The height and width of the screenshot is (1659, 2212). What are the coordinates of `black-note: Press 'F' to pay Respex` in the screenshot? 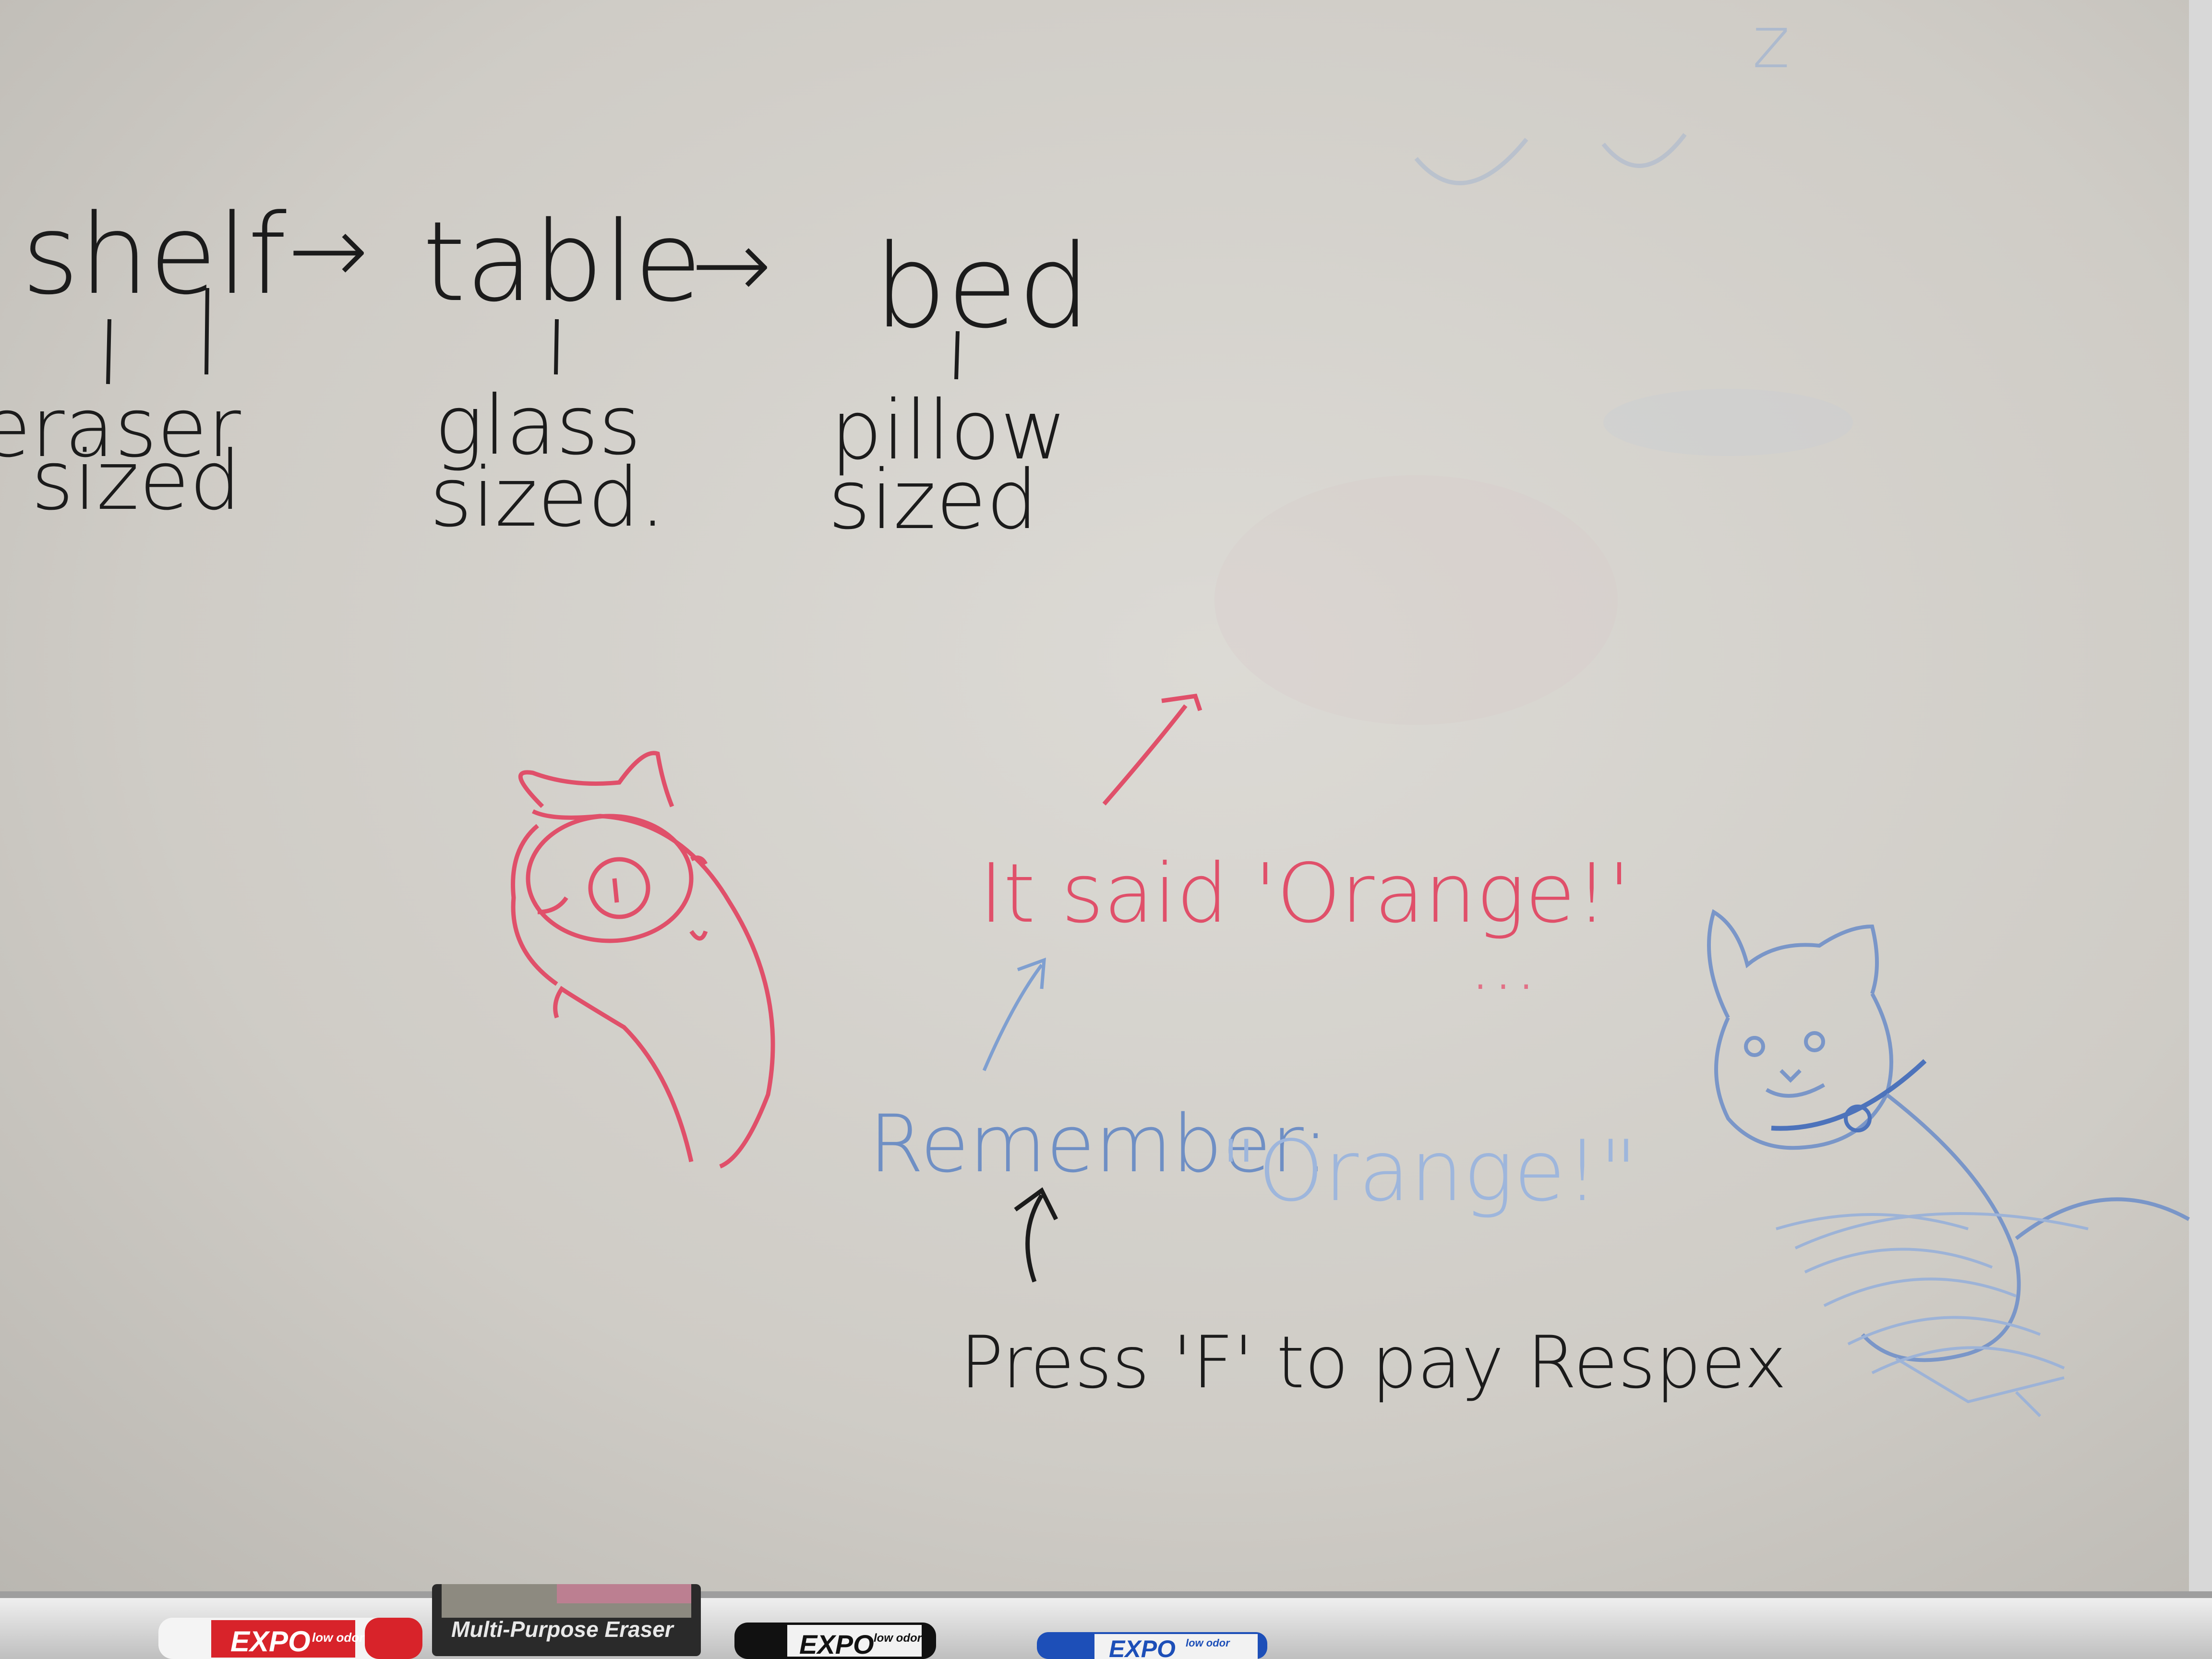 It's located at (1373, 1363).